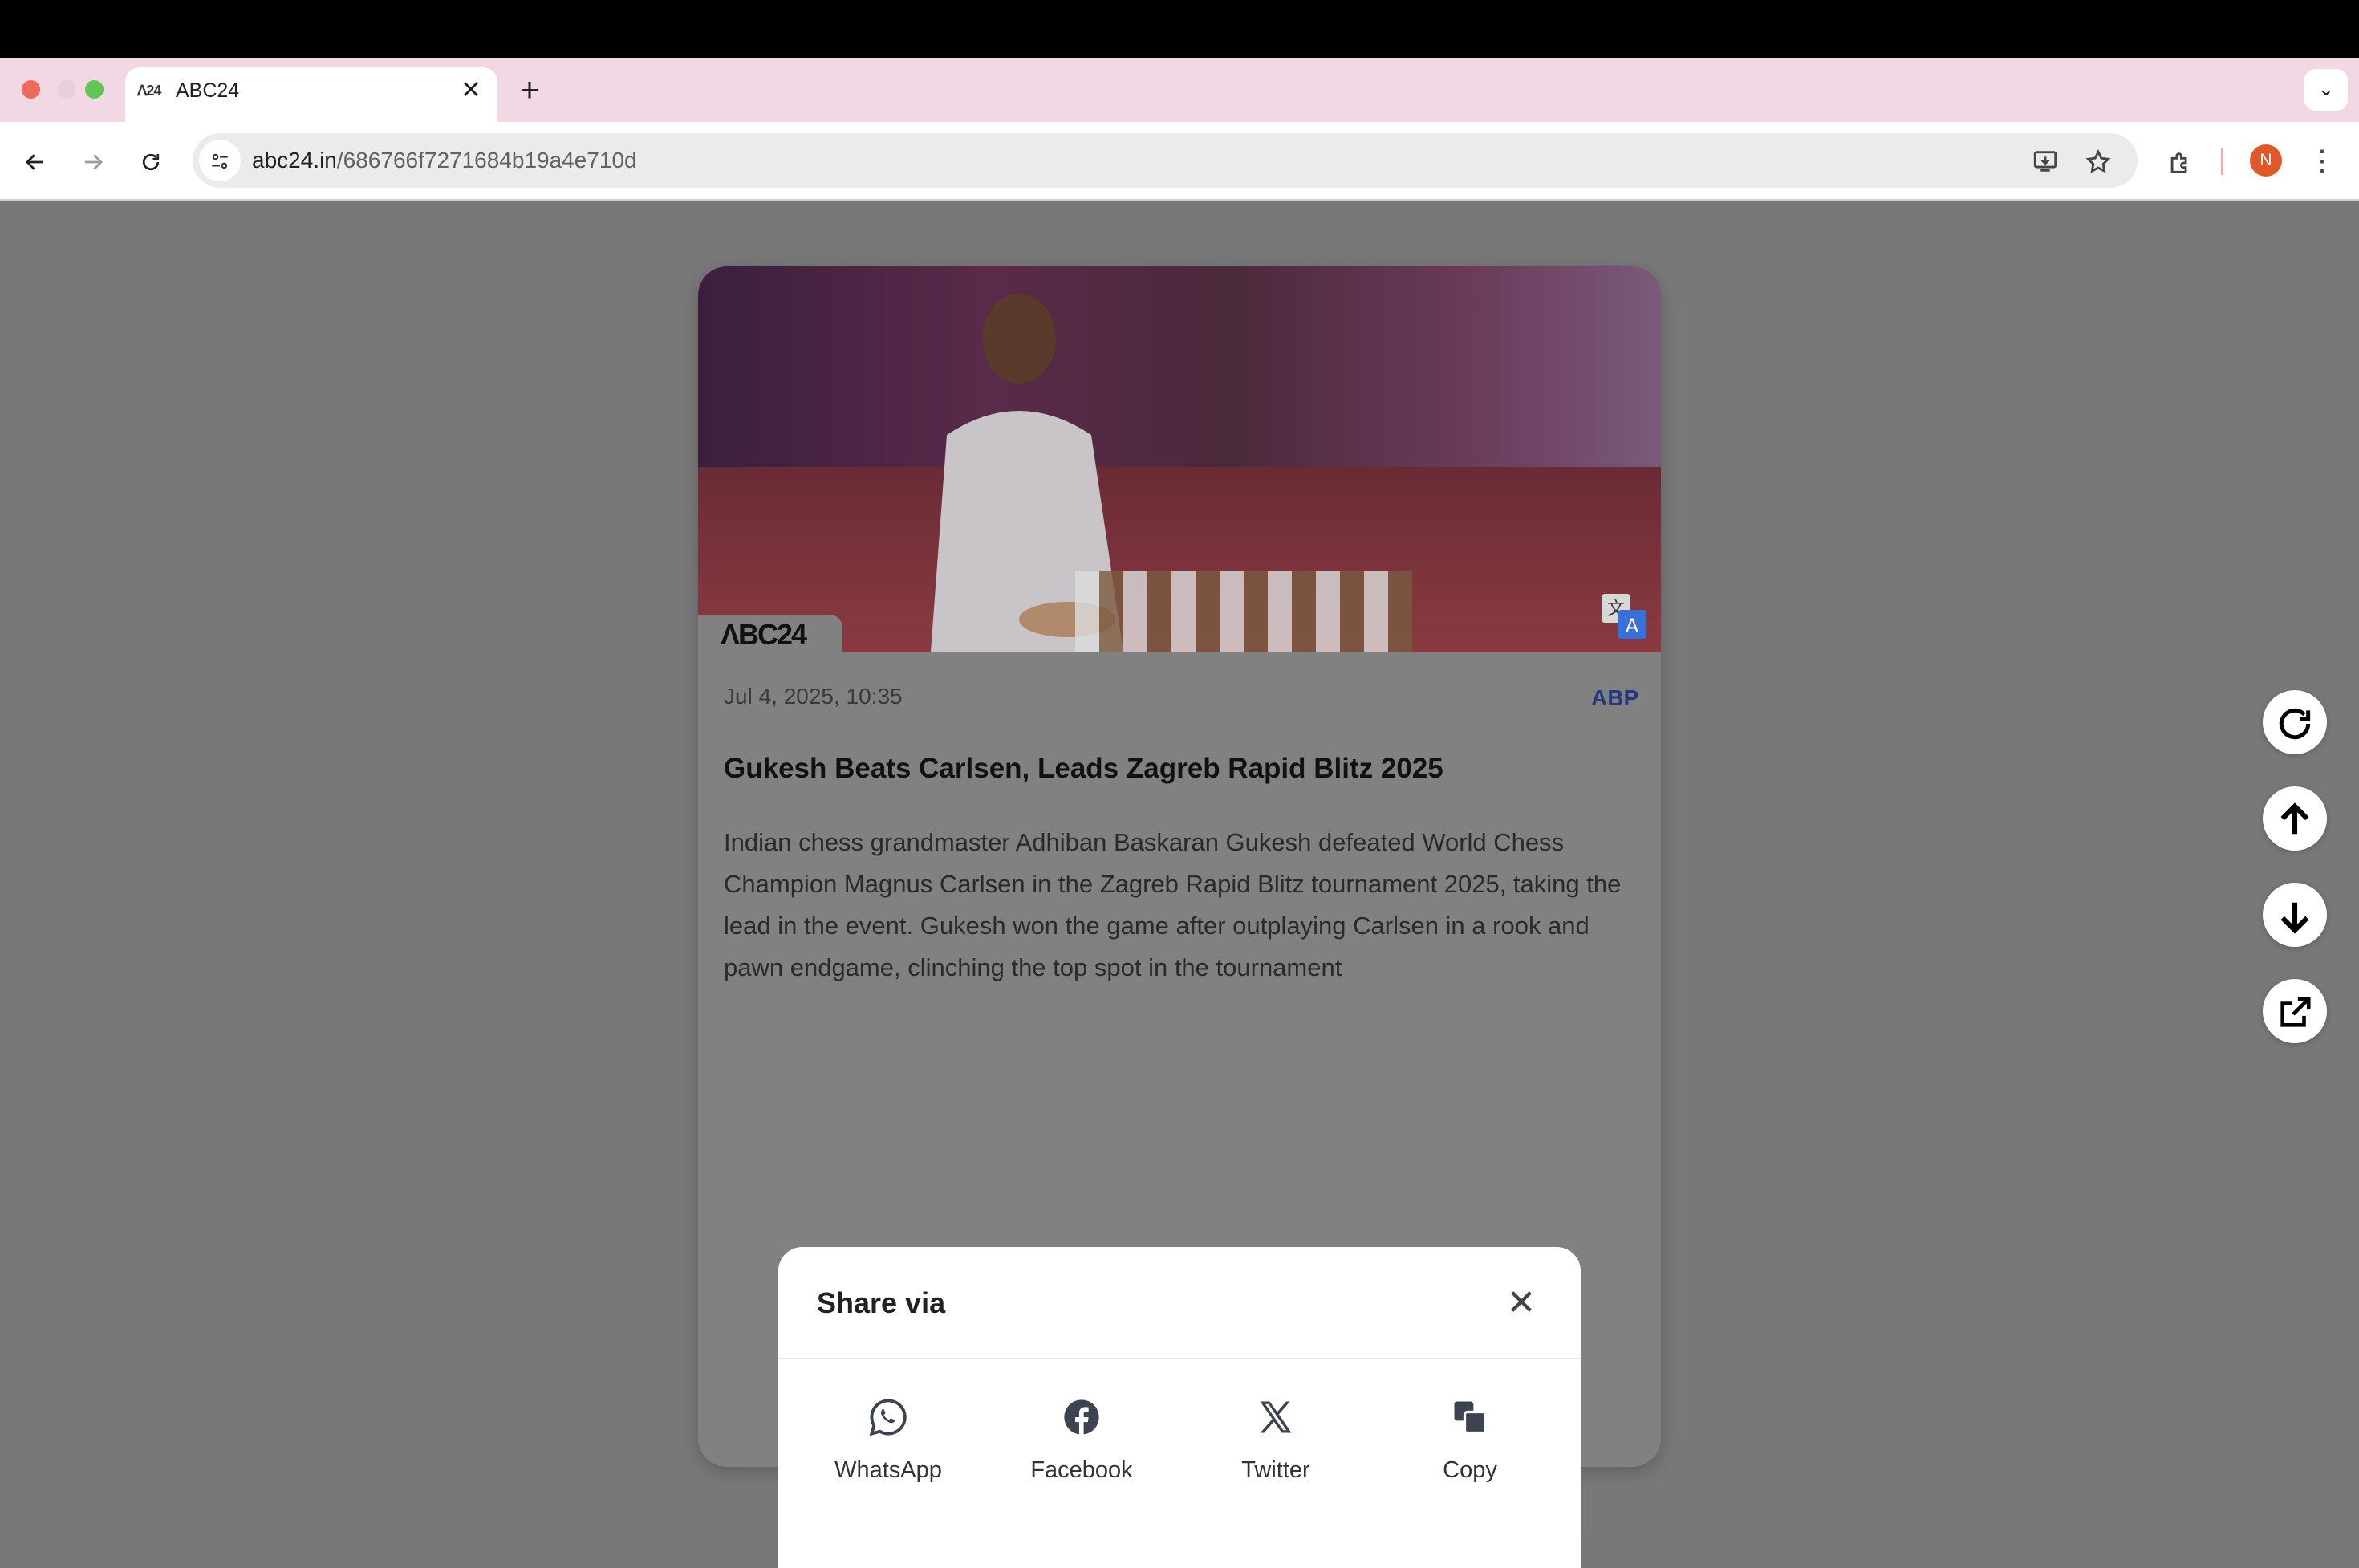 The image size is (2359, 1568). What do you see at coordinates (2322, 160) in the screenshot?
I see `browser-menu-button: ⋮` at bounding box center [2322, 160].